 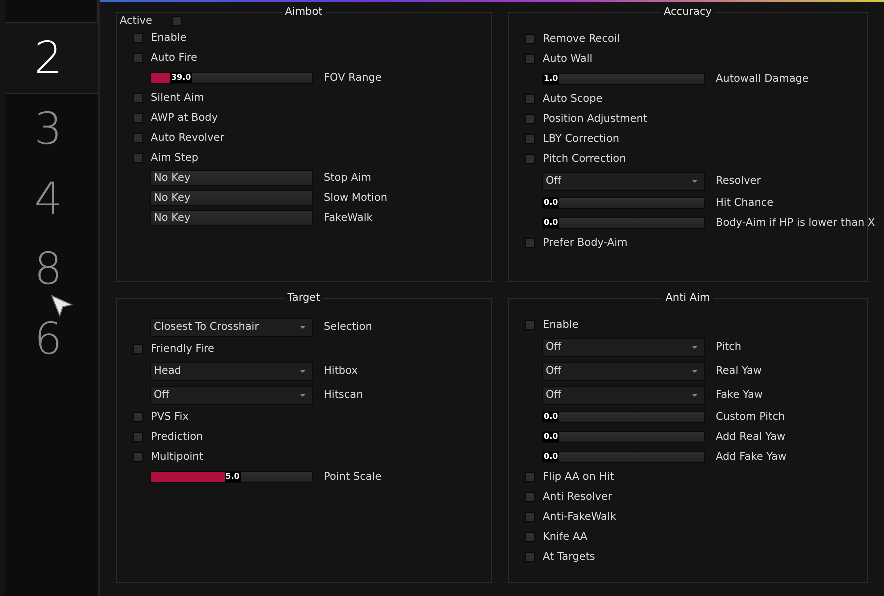 What do you see at coordinates (341, 371) in the screenshot?
I see `dropdown-label: Hitbox` at bounding box center [341, 371].